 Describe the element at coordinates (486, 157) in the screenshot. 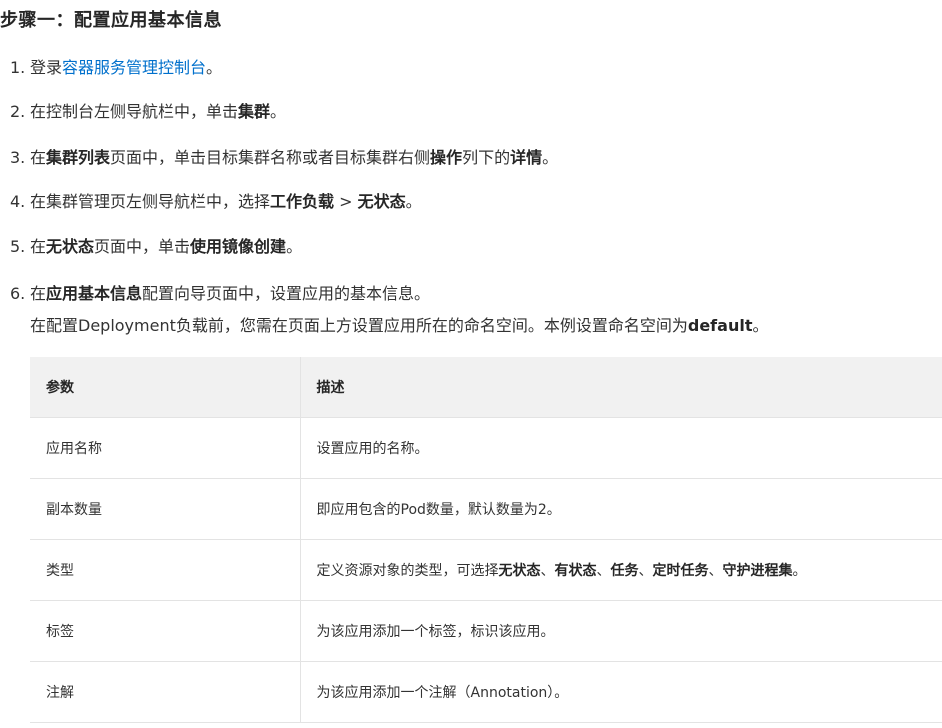

I see `step-text: 列下的` at that location.